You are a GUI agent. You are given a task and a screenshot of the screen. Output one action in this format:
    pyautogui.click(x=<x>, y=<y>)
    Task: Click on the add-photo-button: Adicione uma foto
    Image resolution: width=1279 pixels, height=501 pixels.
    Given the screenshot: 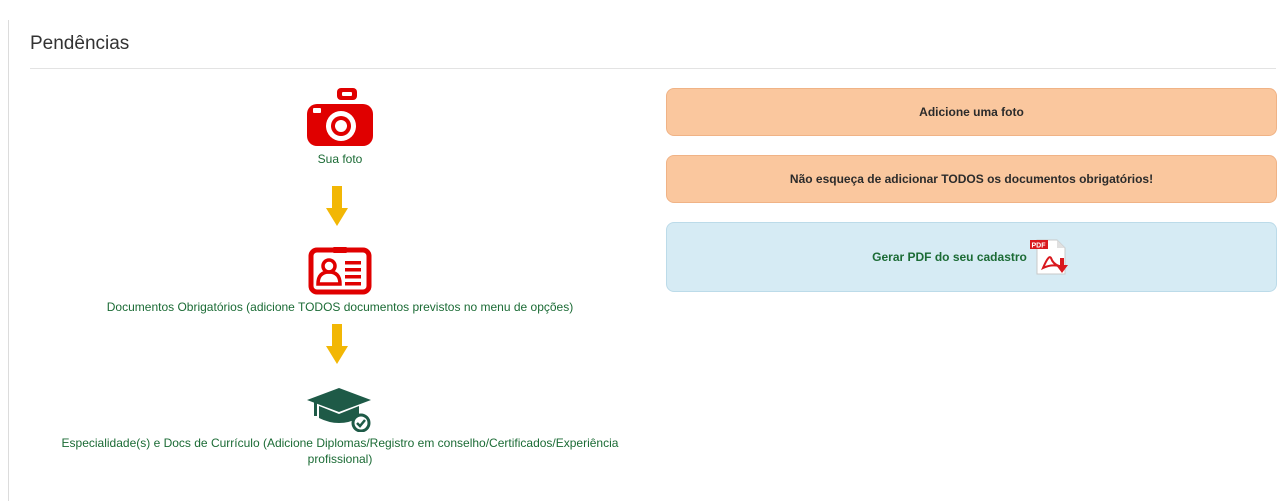 What is the action you would take?
    pyautogui.click(x=971, y=112)
    